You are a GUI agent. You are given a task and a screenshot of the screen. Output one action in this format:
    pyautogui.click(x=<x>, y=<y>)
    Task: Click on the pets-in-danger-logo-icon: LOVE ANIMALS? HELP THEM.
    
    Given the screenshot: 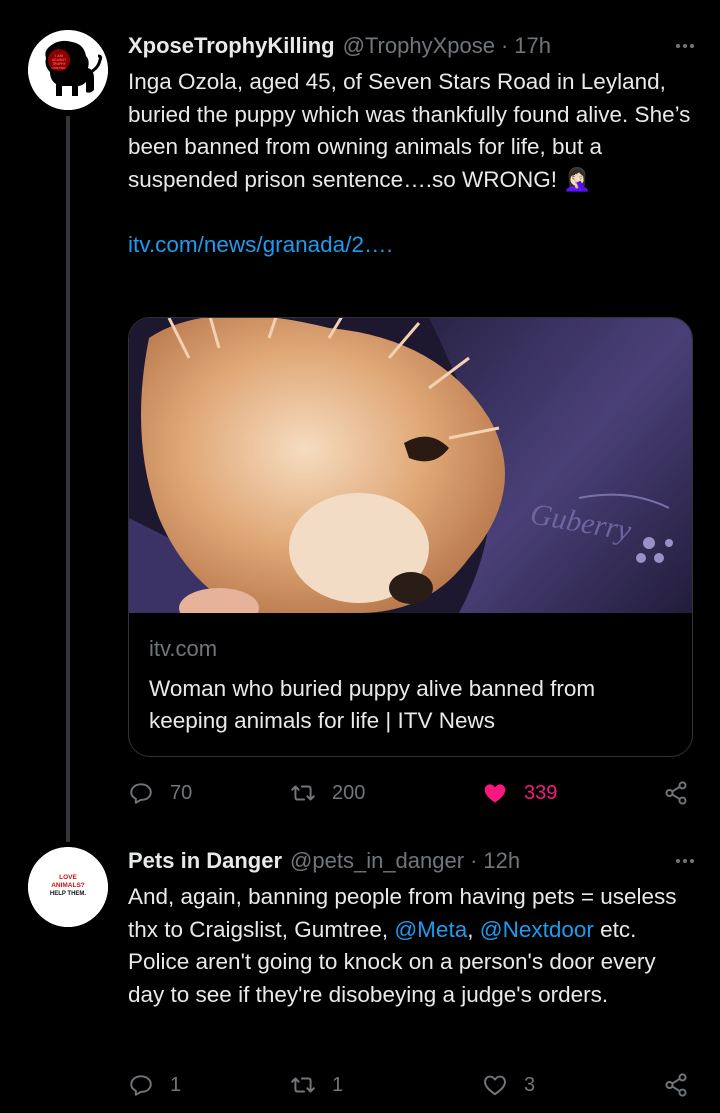 What is the action you would take?
    pyautogui.click(x=68, y=887)
    